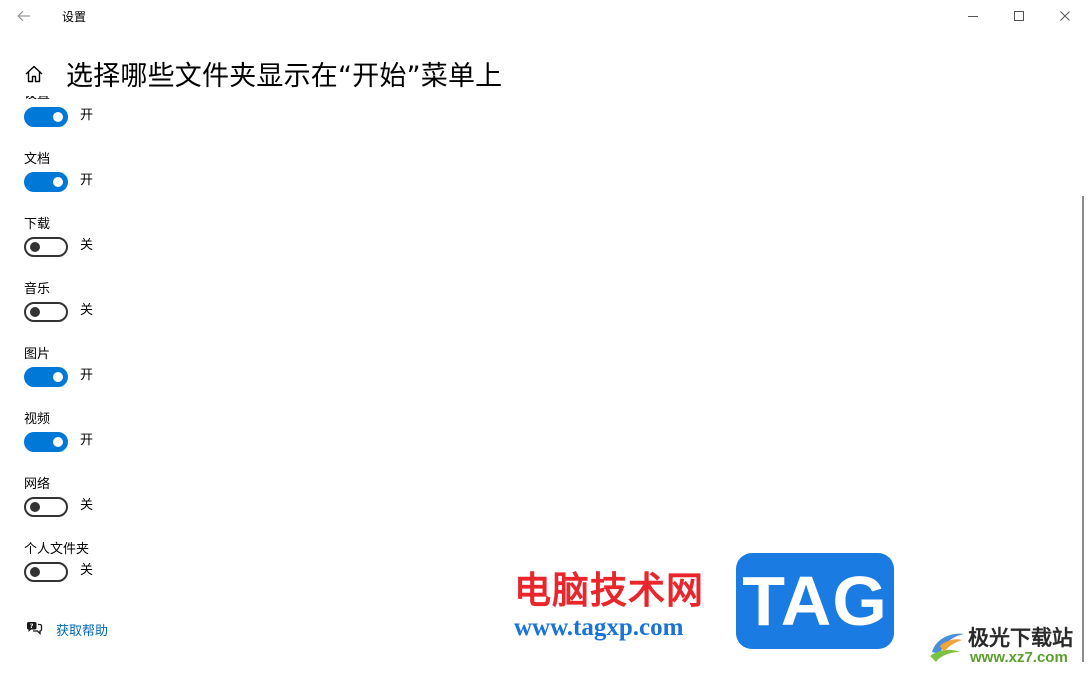 This screenshot has height=674, width=1088. Describe the element at coordinates (1019, 657) in the screenshot. I see `watermark-brand-url: www.xz7.com` at that location.